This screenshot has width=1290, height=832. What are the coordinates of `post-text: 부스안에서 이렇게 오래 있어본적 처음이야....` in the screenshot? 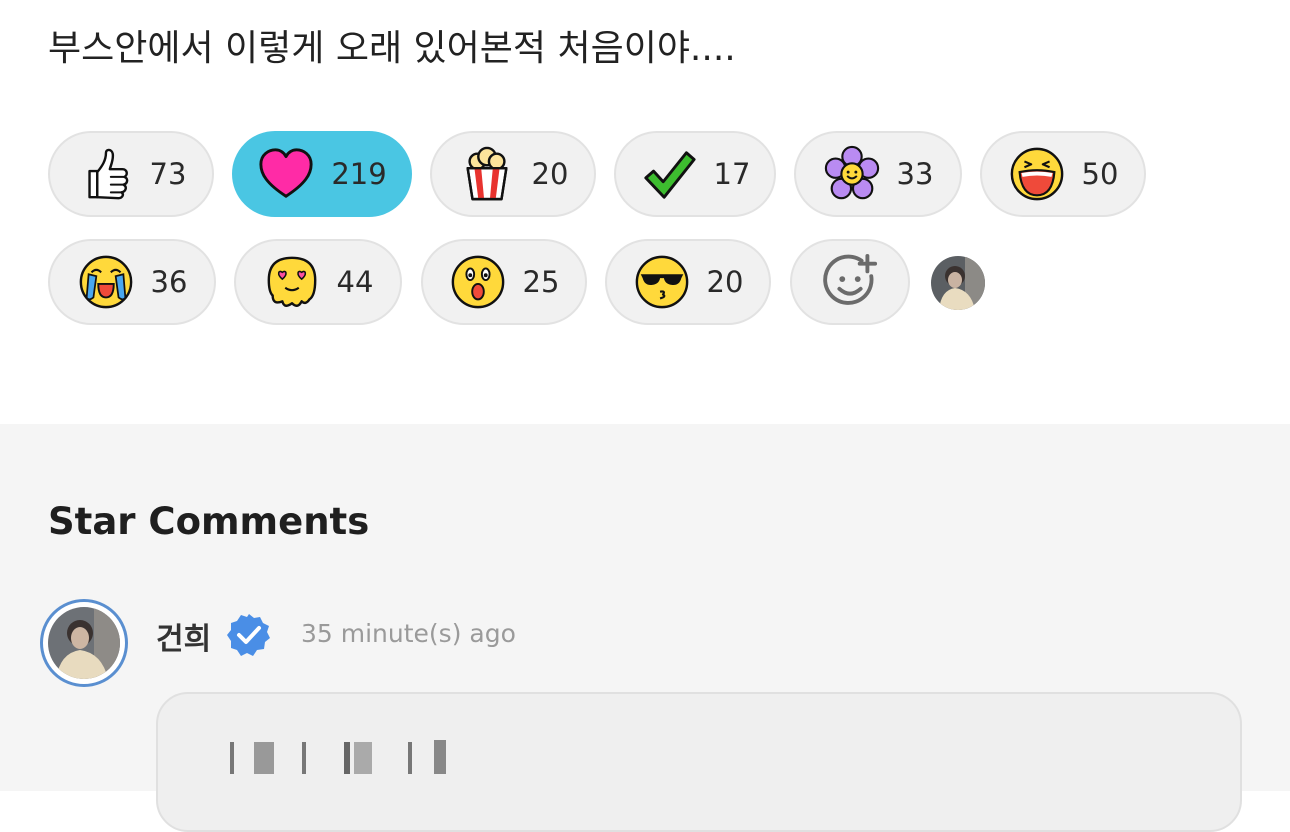 It's located at (392, 48).